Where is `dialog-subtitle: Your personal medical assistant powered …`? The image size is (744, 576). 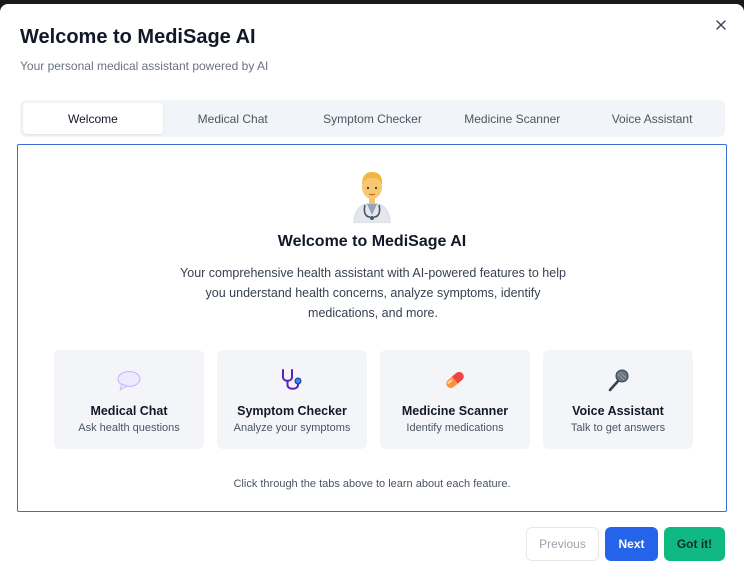
dialog-subtitle: Your personal medical assistant powered … is located at coordinates (144, 66).